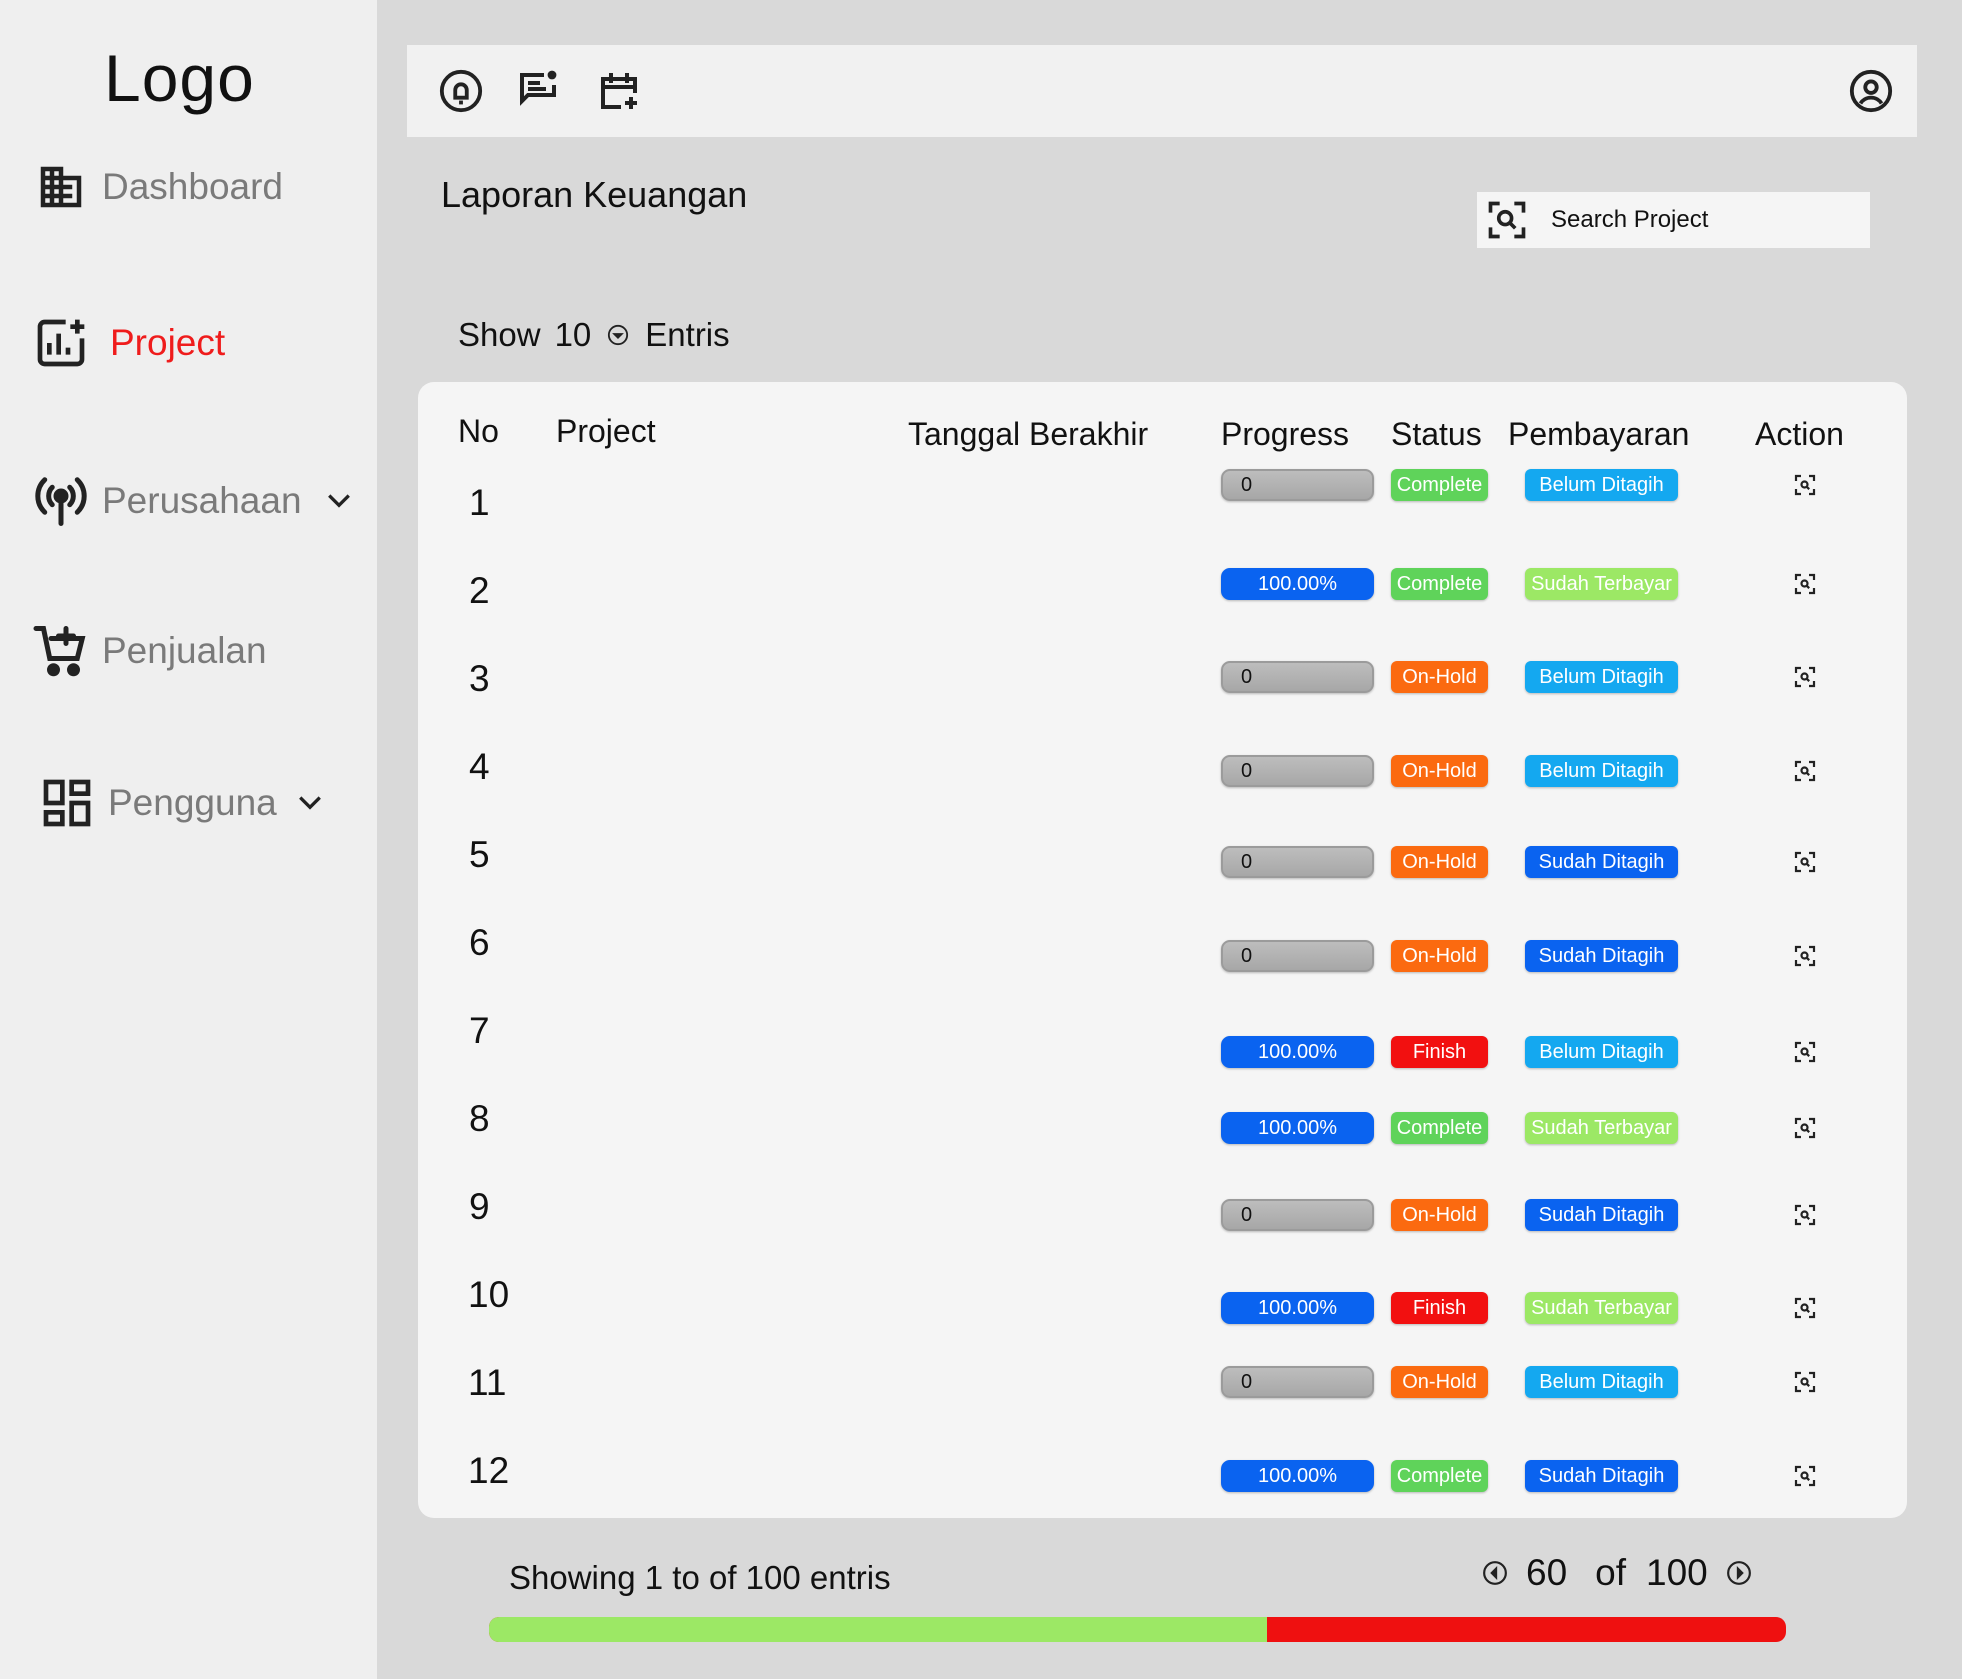  Describe the element at coordinates (127, 343) in the screenshot. I see `sidebar-item-project: Project` at that location.